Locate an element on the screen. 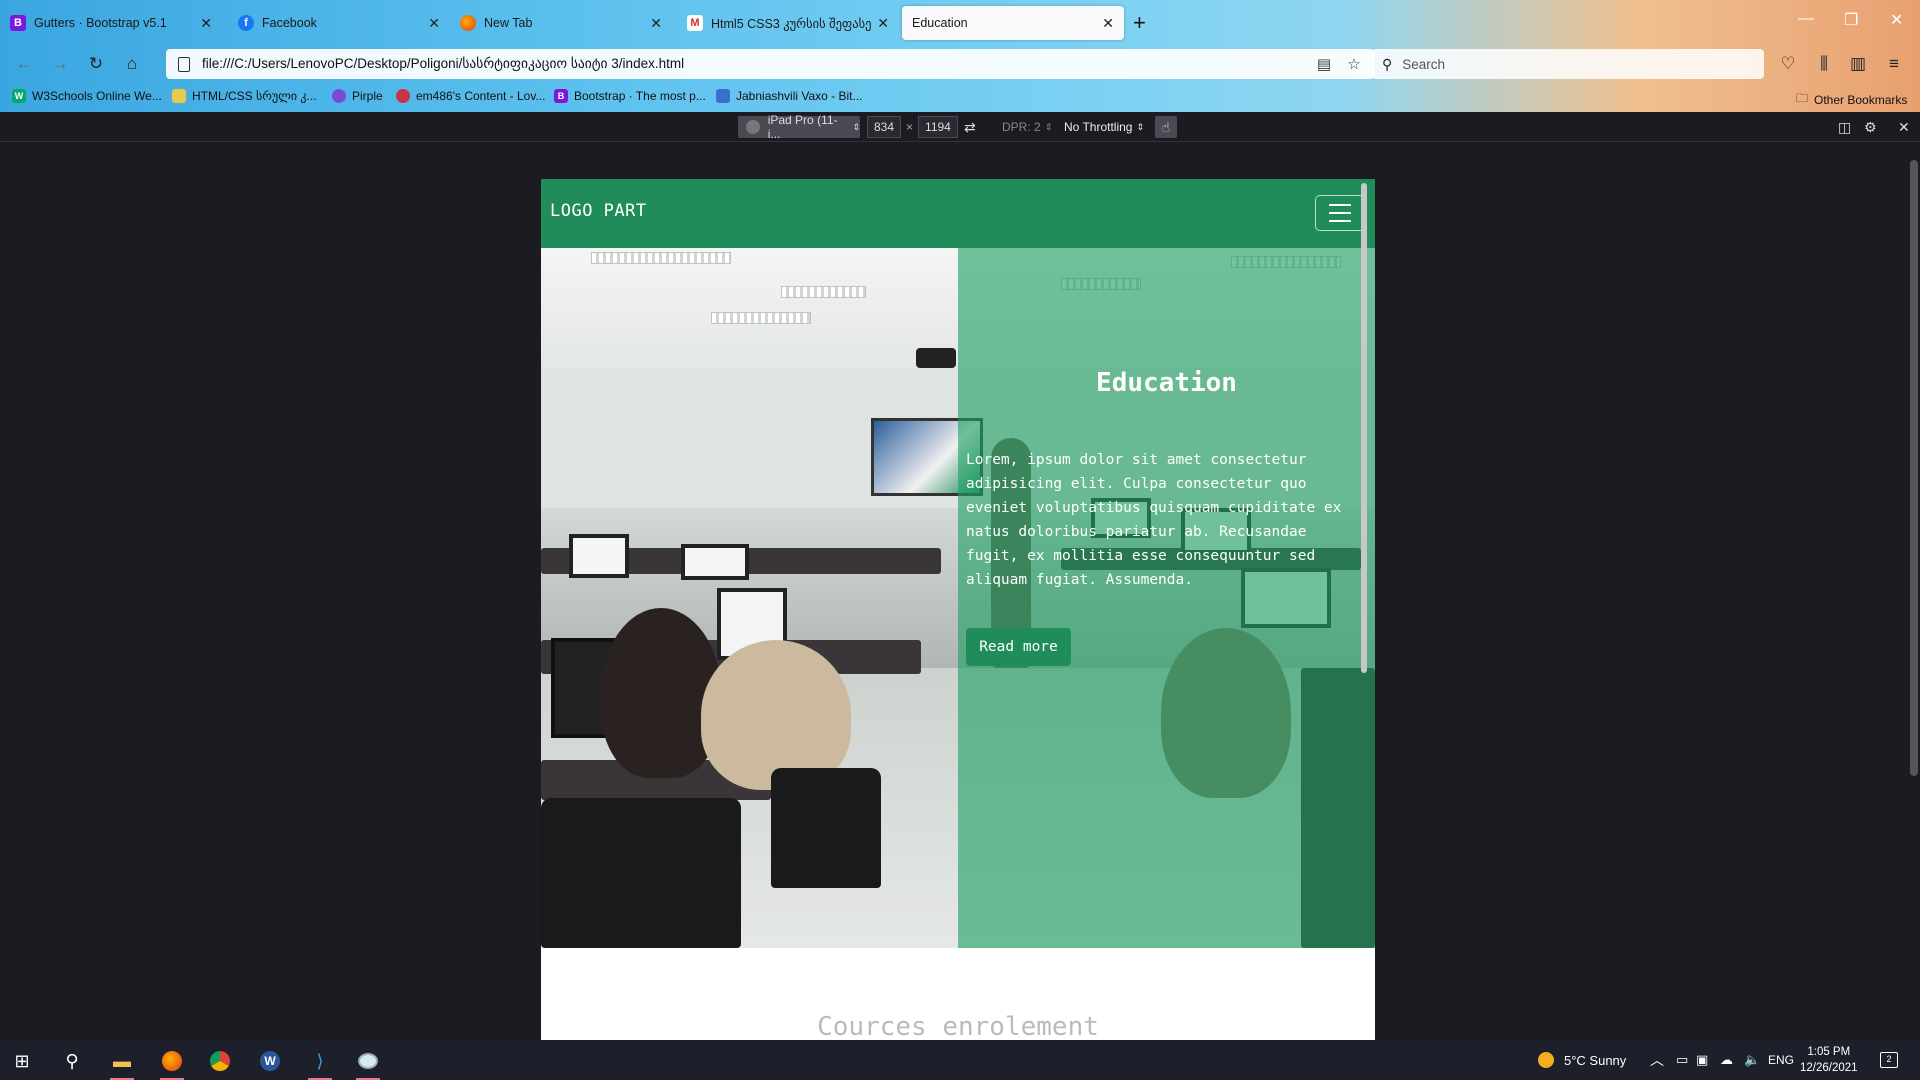 The width and height of the screenshot is (1920, 1080). volume-icon: 🔈 is located at coordinates (1752, 1060).